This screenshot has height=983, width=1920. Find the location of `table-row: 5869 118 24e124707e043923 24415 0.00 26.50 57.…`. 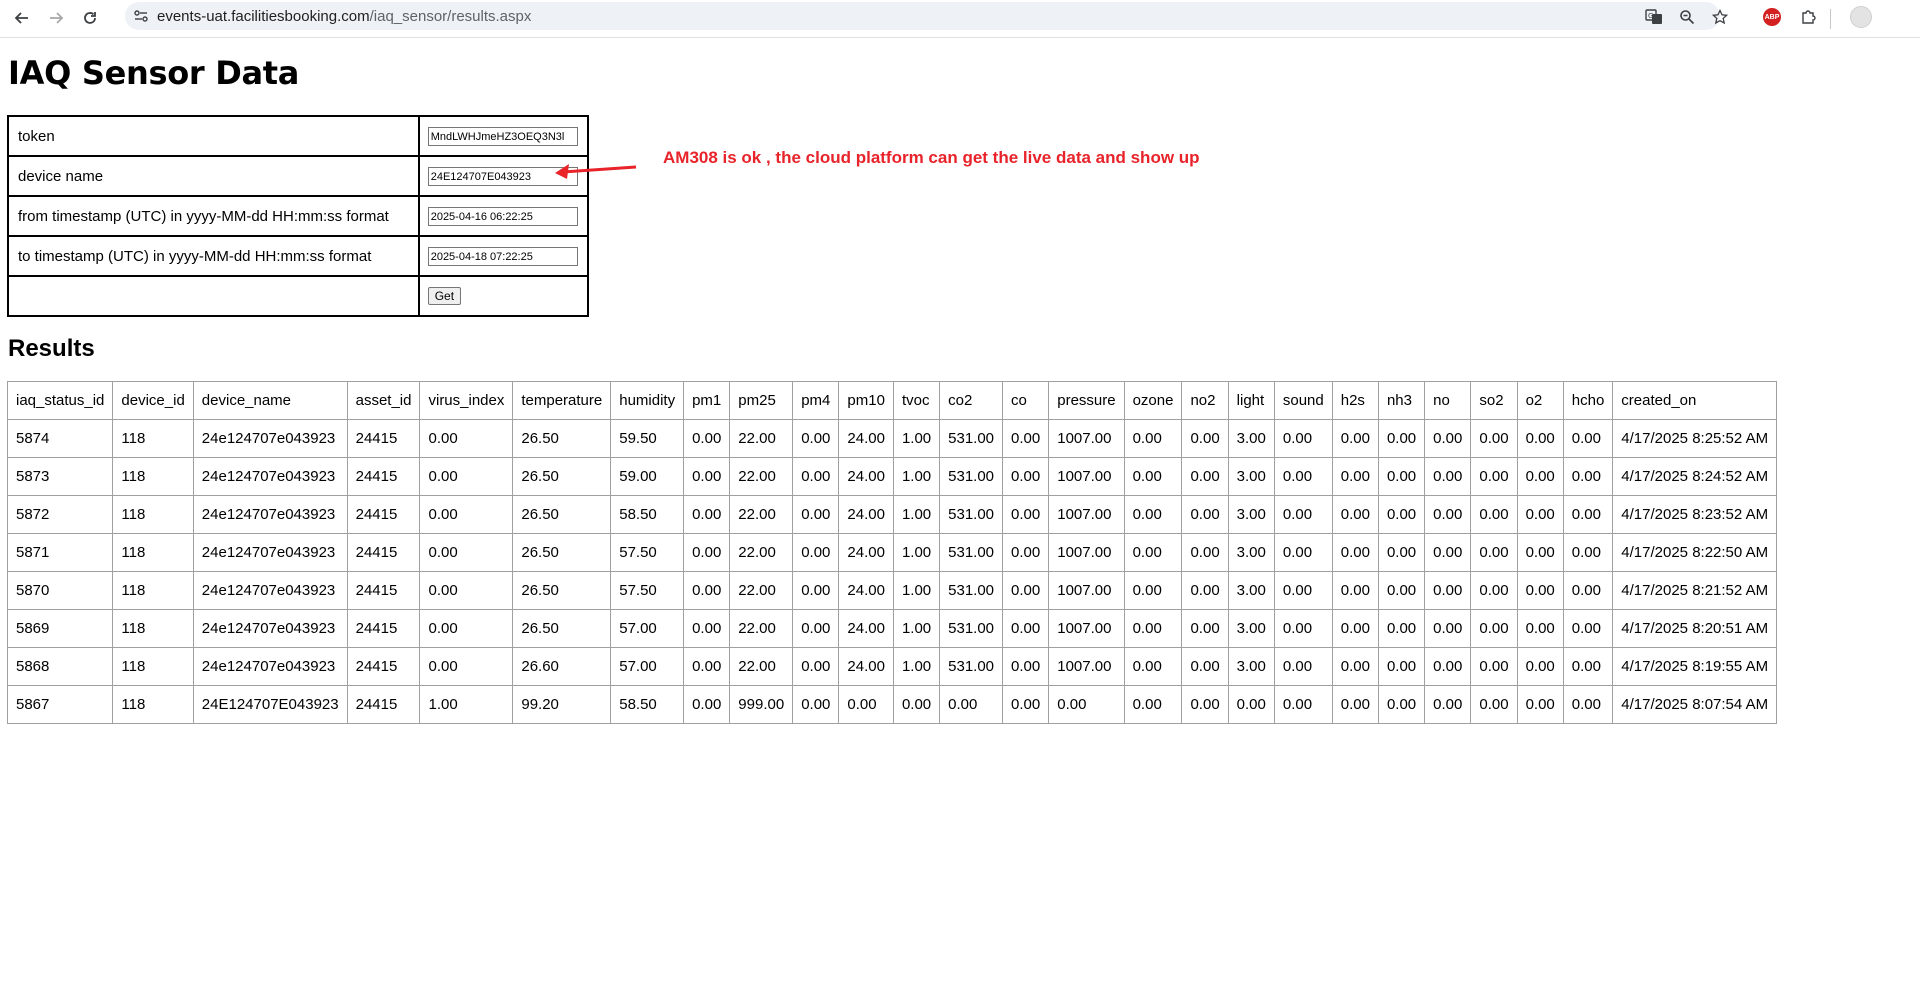

table-row: 5869 118 24e124707e043923 24415 0.00 26.50 57.… is located at coordinates (892, 628).